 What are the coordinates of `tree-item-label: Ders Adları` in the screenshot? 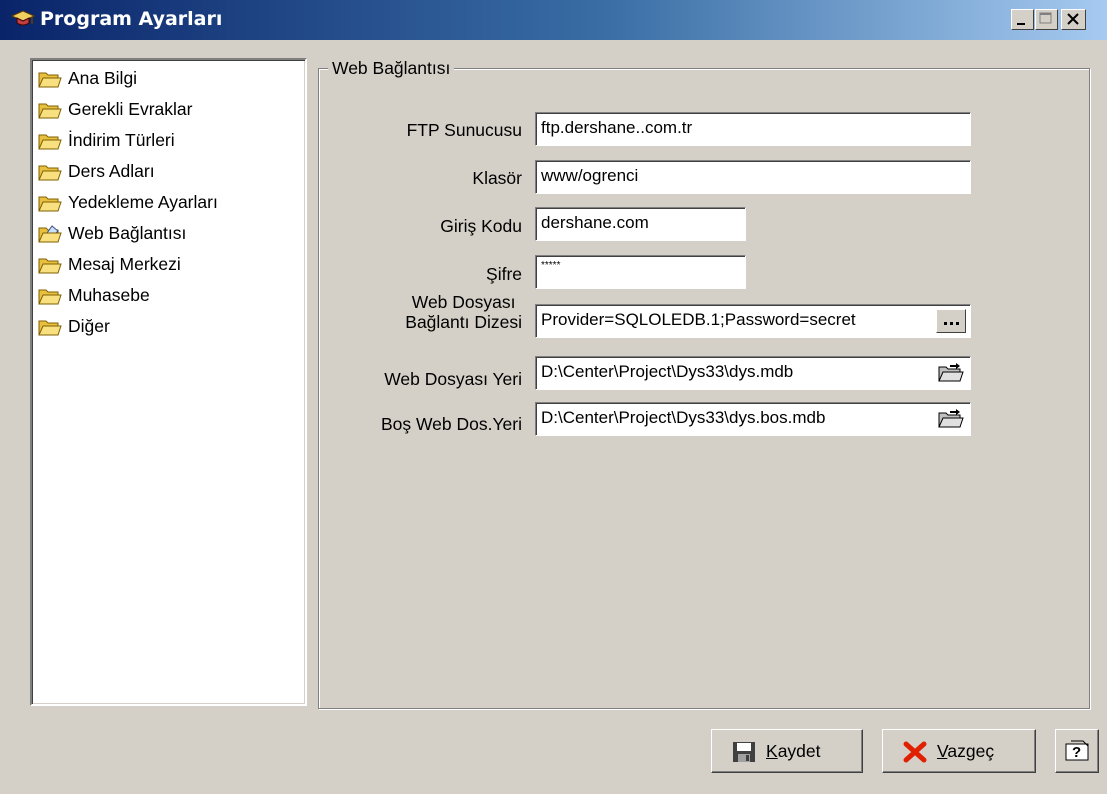 It's located at (111, 171).